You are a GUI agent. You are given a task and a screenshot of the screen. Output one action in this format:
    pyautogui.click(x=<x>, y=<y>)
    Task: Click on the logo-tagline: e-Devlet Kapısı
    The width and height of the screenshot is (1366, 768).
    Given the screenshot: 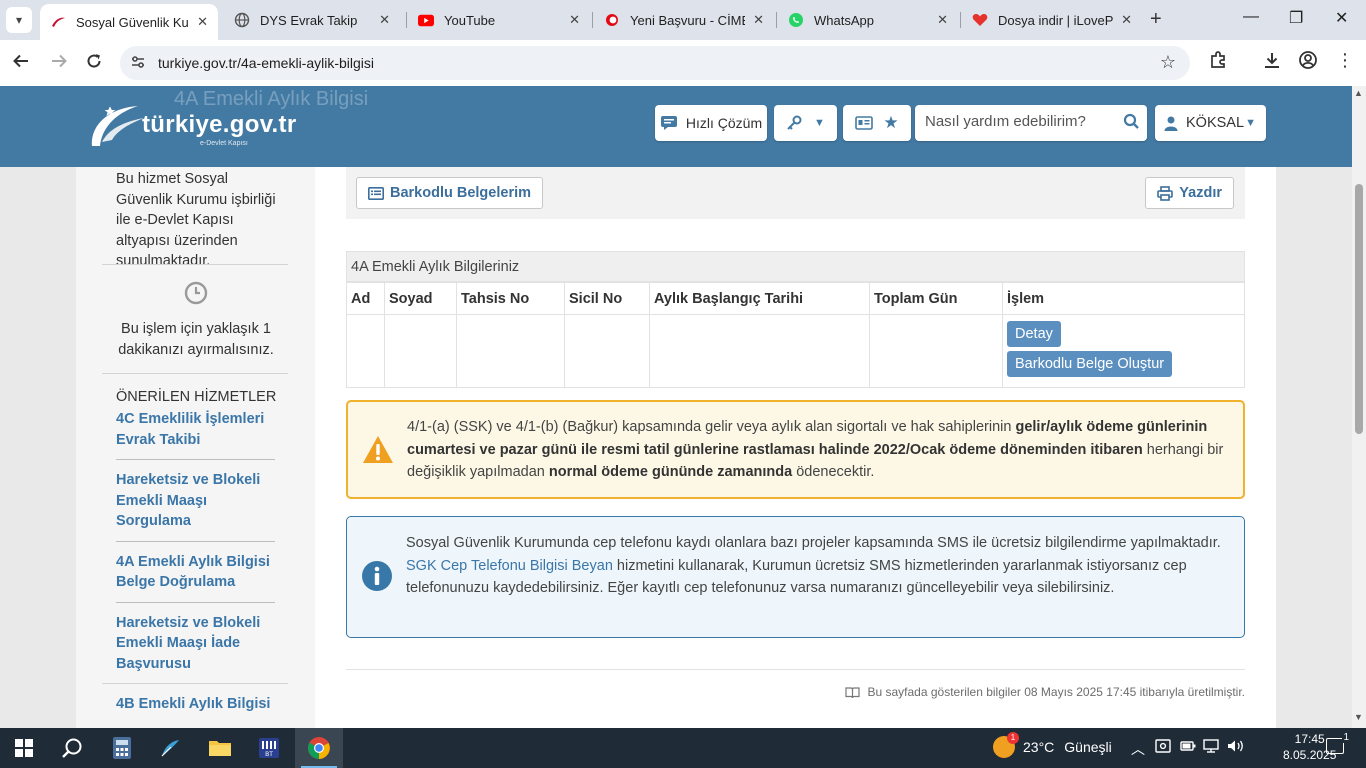 What is the action you would take?
    pyautogui.click(x=224, y=143)
    